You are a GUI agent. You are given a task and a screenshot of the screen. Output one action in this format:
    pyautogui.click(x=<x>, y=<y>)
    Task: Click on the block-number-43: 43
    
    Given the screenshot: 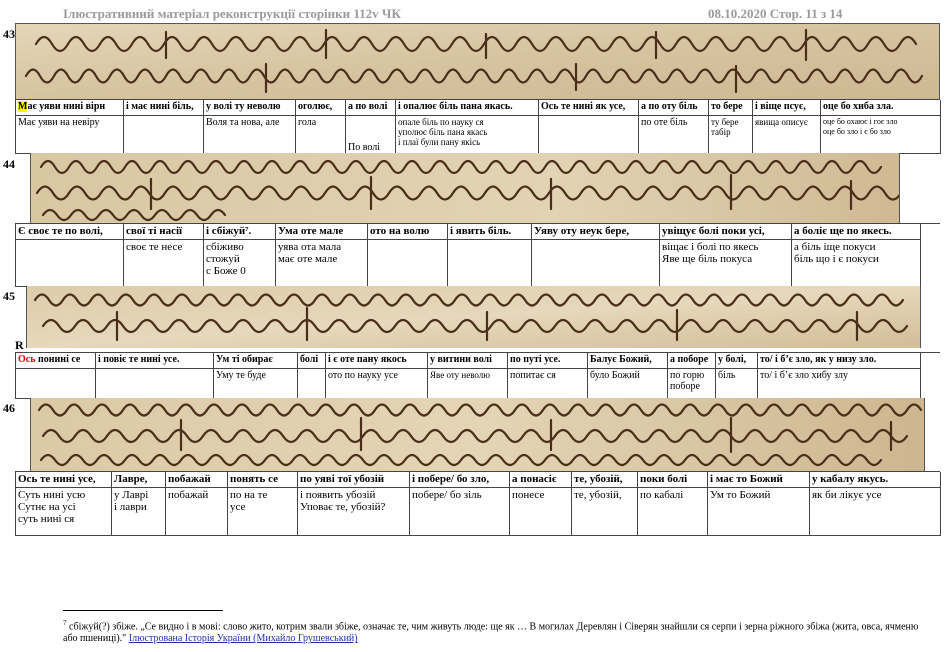 What is the action you would take?
    pyautogui.click(x=9, y=34)
    